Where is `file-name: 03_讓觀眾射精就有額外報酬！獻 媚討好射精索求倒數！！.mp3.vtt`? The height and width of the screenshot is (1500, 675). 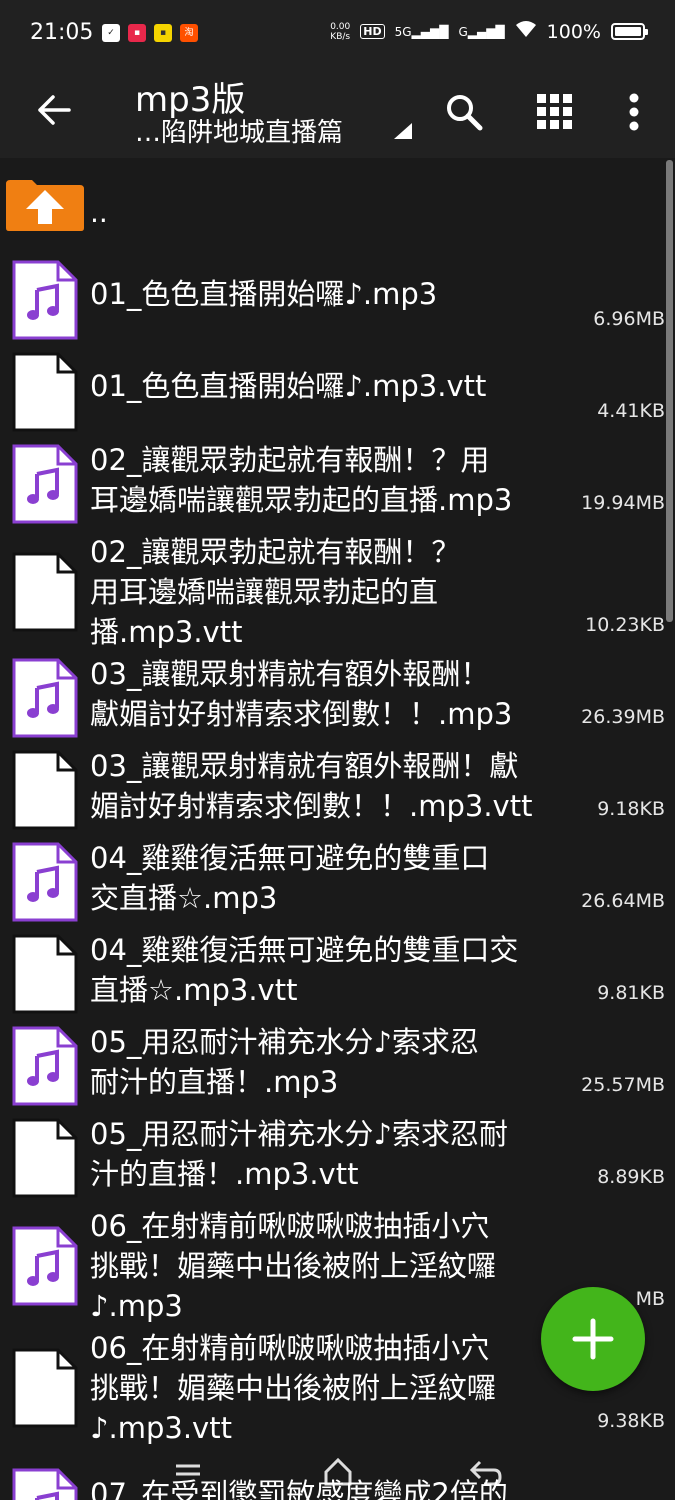 file-name: 03_讓觀眾射精就有額外報酬！獻 媚討好射精索求倒數！！.mp3.vtt is located at coordinates (311, 786).